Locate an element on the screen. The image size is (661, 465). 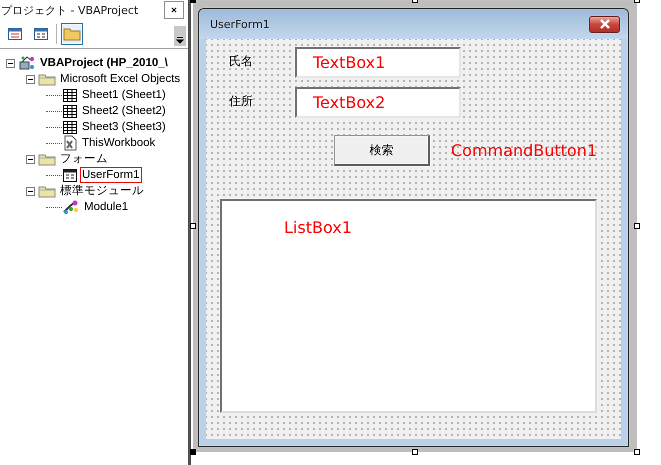
project-icon is located at coordinates (27, 63).